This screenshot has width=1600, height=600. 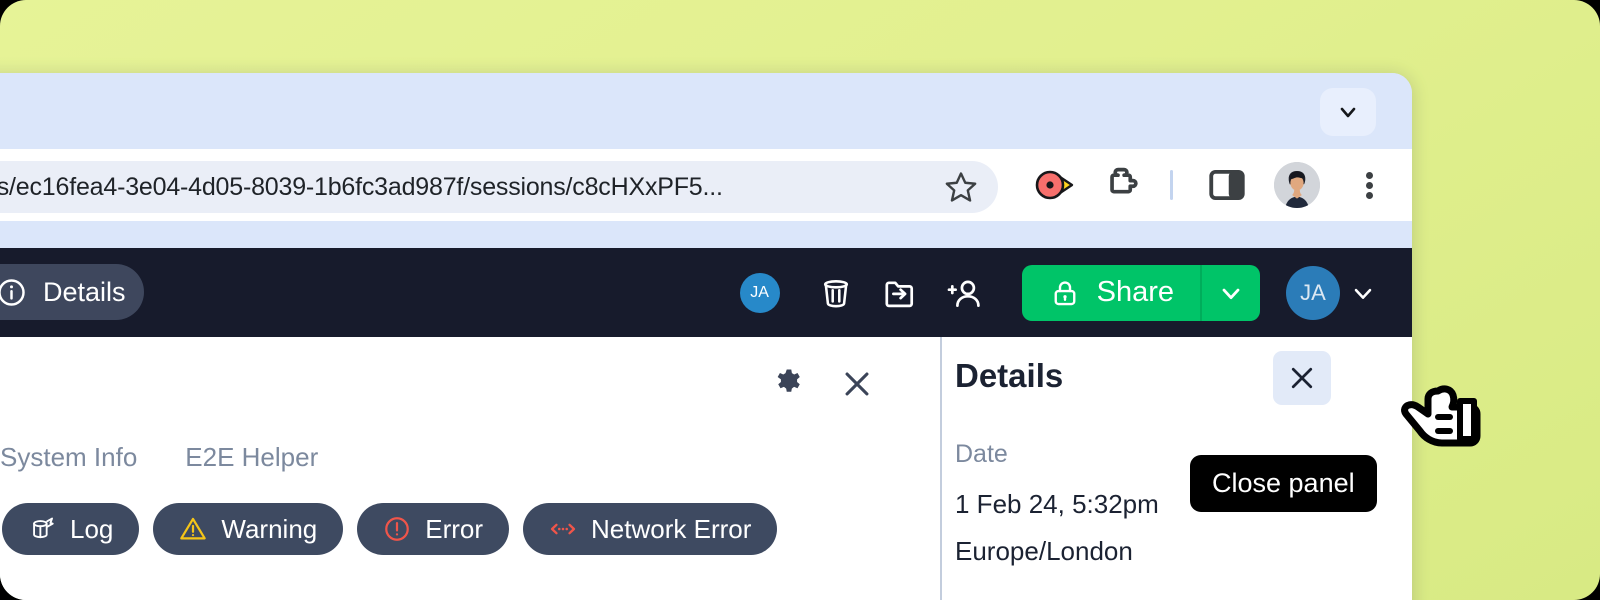 What do you see at coordinates (900, 293) in the screenshot?
I see `move-to-folder-icon` at bounding box center [900, 293].